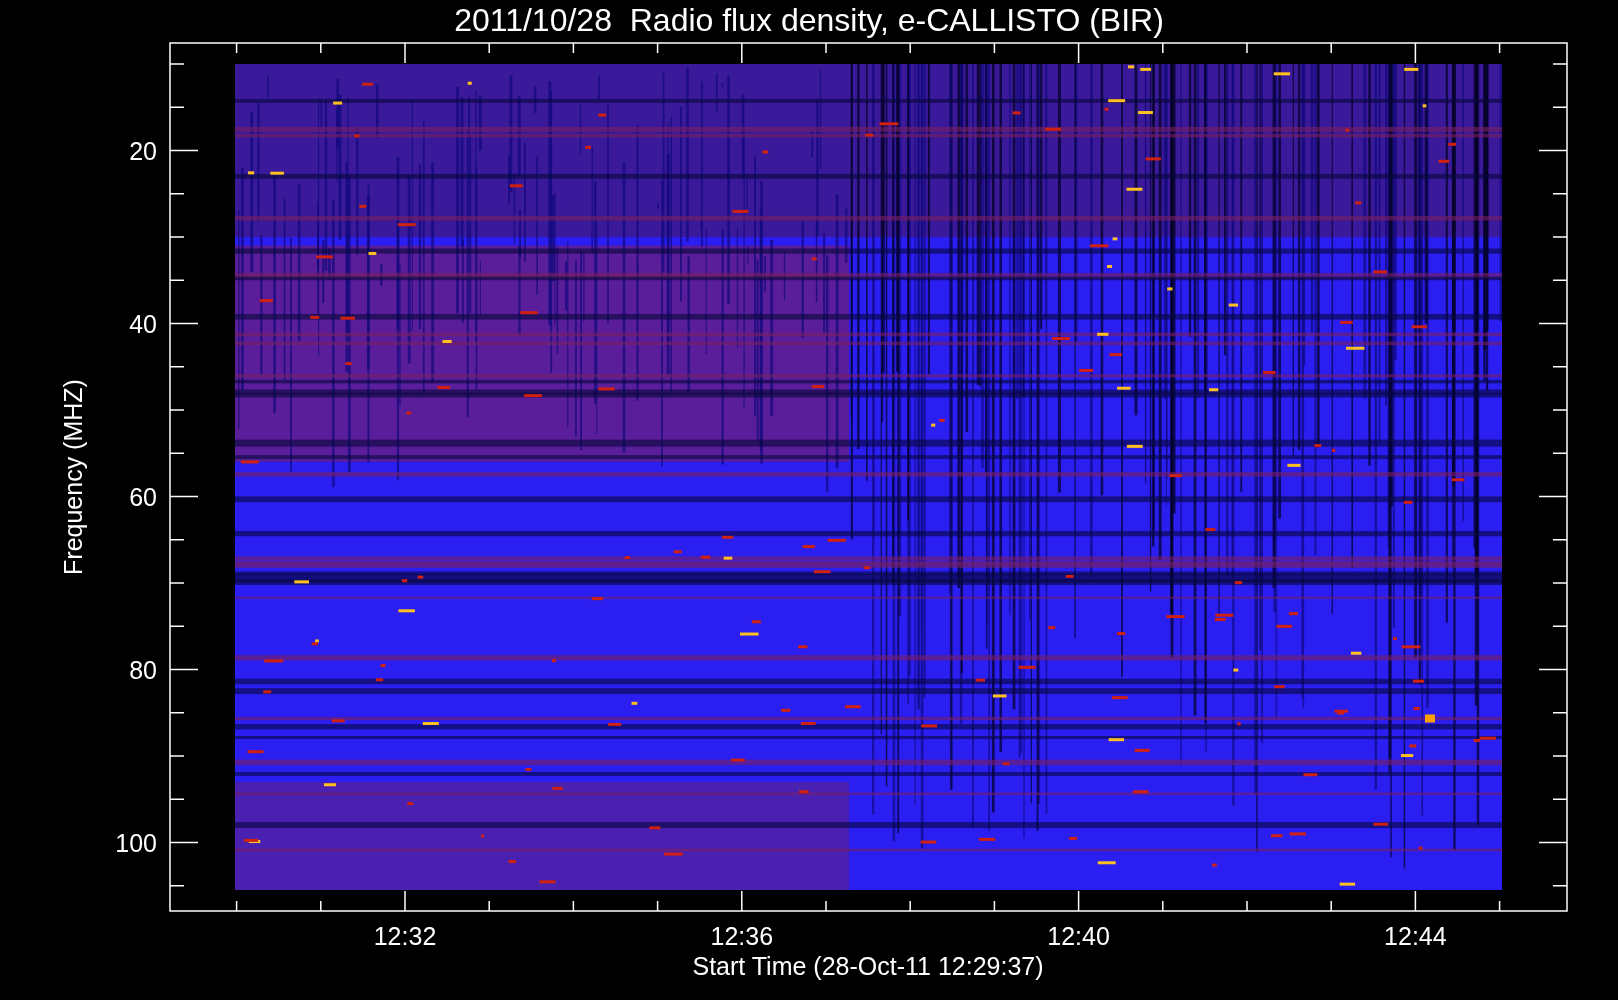 This screenshot has width=1618, height=1000. I want to click on x-axis-label: Start Time (28-Oct-11 12:29:37), so click(868, 966).